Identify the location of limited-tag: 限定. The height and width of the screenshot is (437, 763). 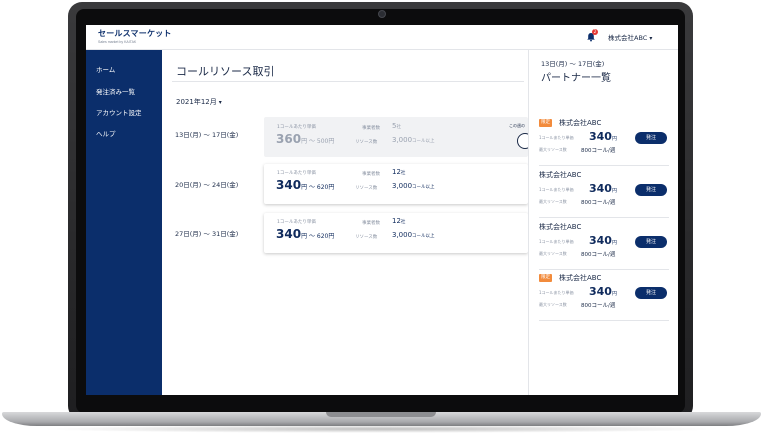
(545, 278).